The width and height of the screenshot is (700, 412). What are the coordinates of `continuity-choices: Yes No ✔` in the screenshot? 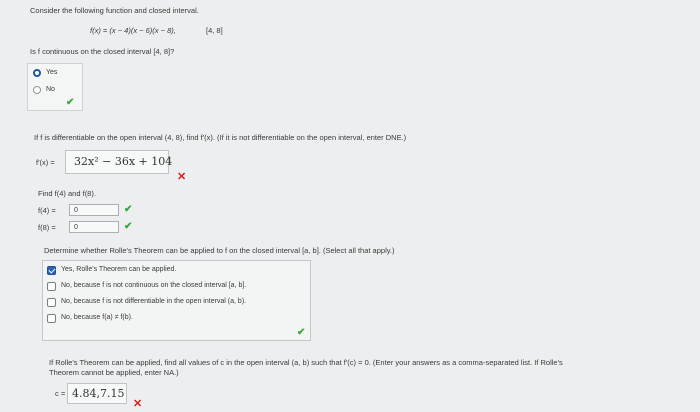 It's located at (55, 87).